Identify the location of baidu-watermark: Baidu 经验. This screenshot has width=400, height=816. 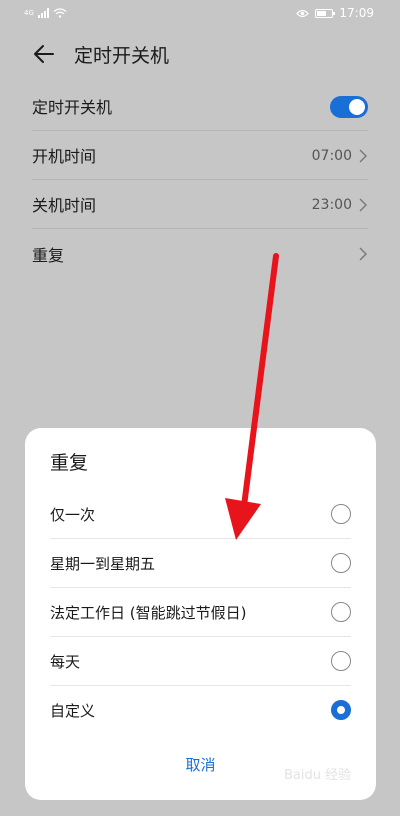
(318, 775).